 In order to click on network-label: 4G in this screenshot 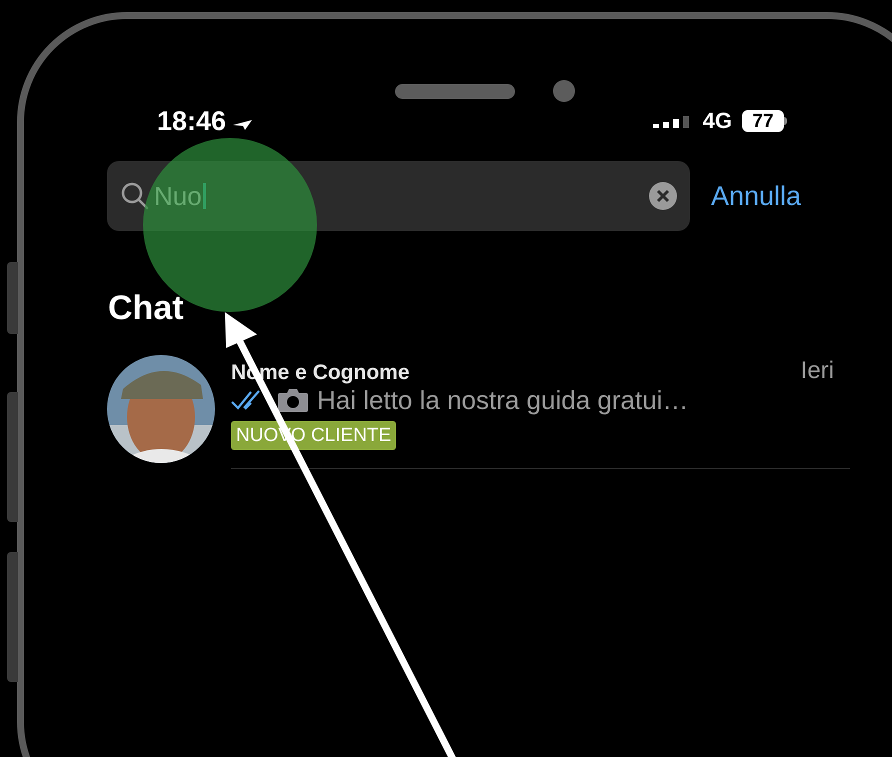, I will do `click(717, 121)`.